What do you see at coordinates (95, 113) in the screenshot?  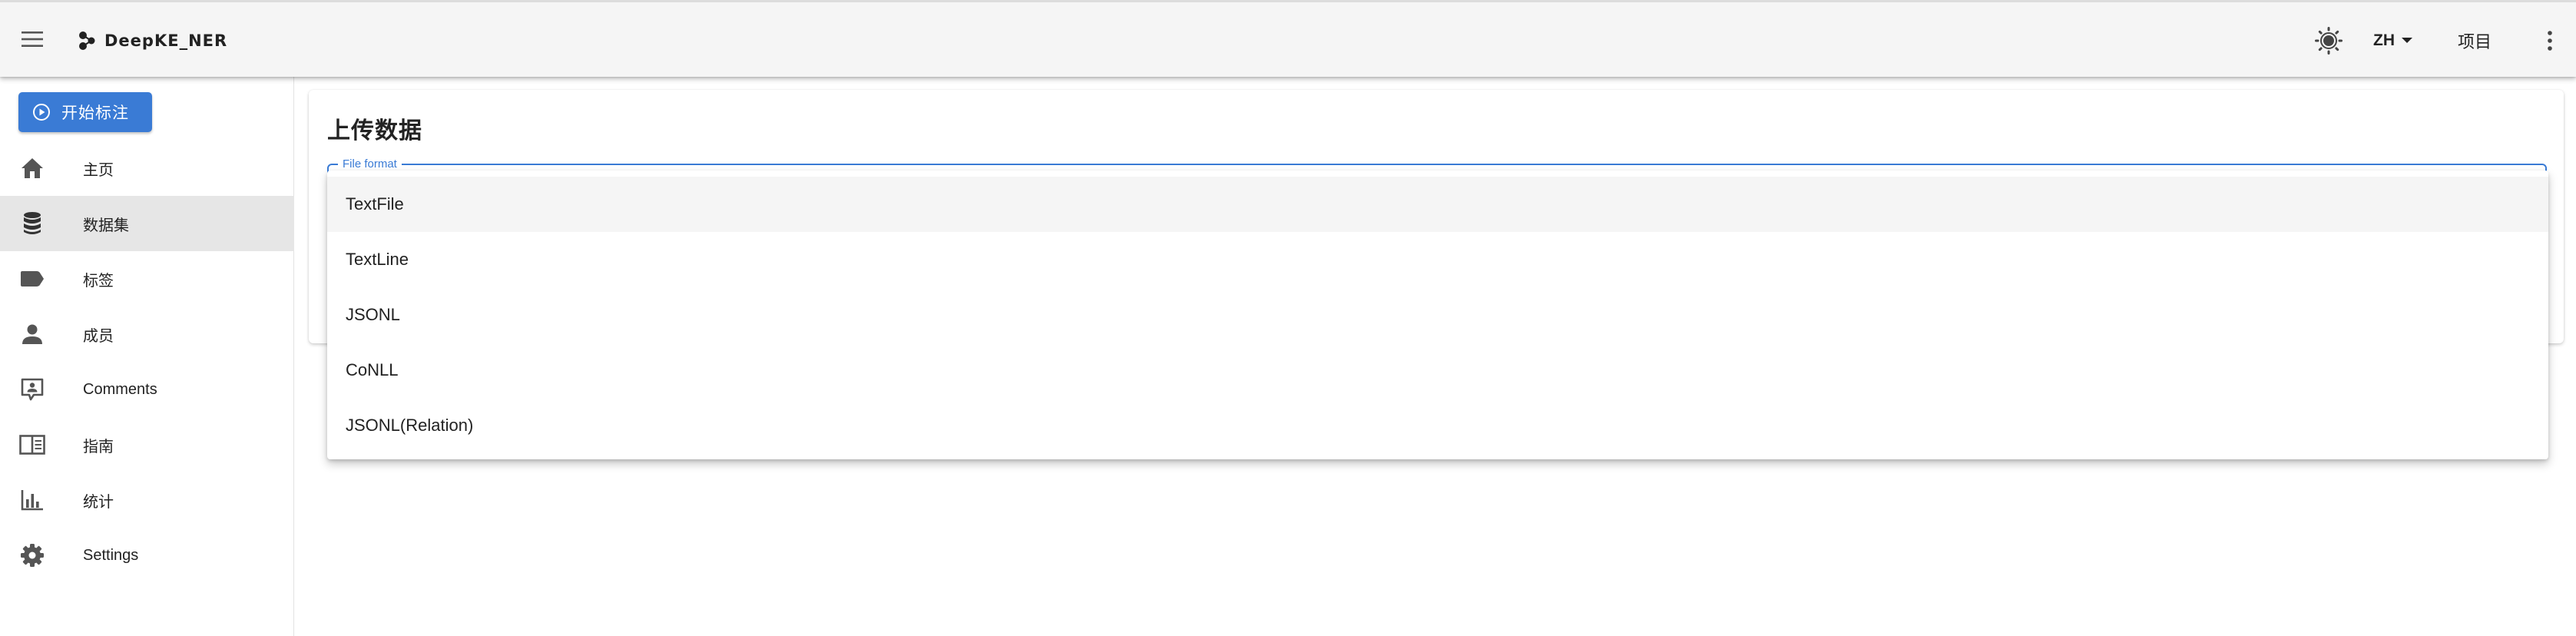 I see `start-annotation-label: 开始标注` at bounding box center [95, 113].